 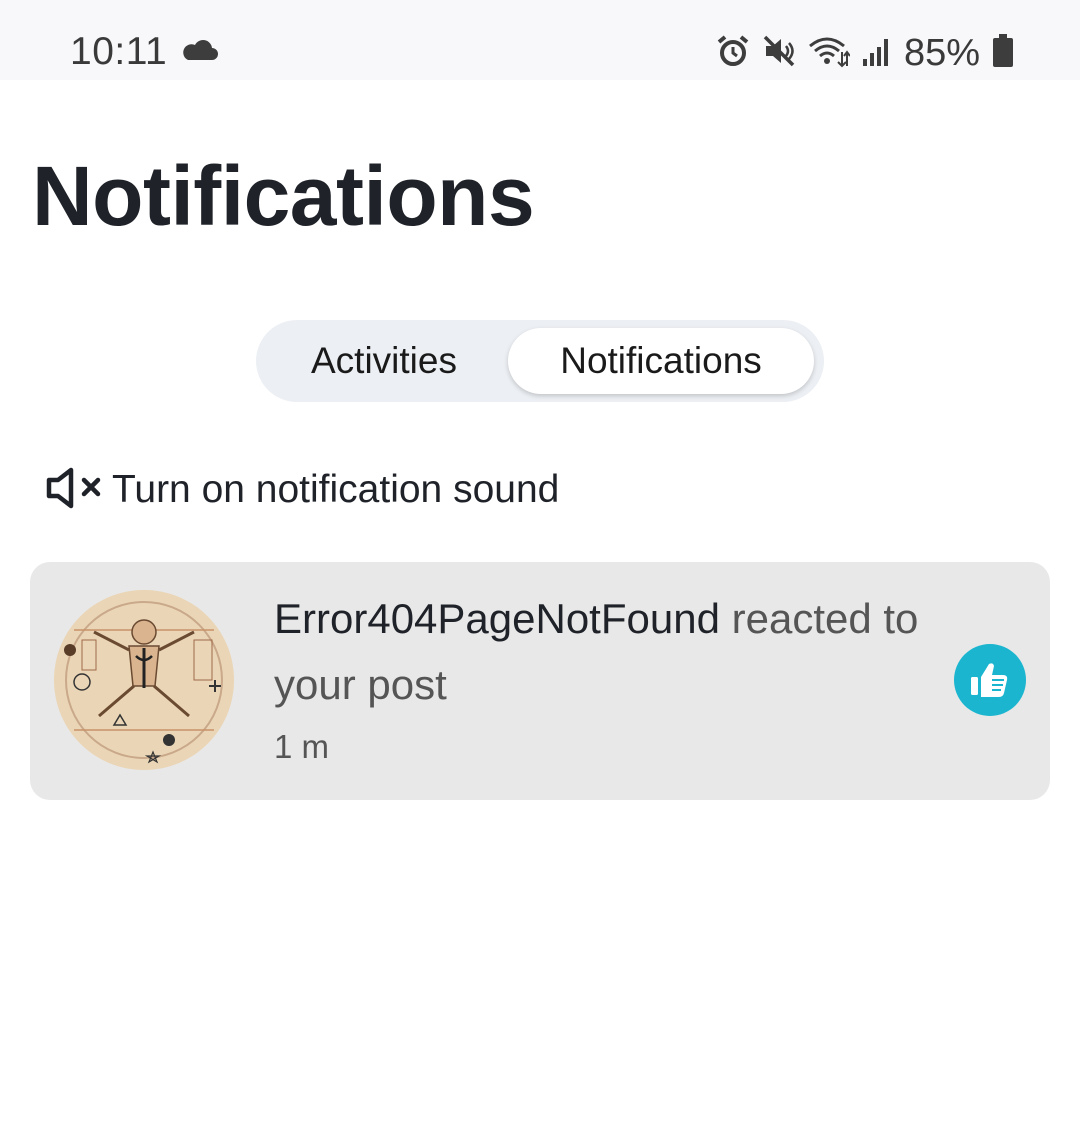 What do you see at coordinates (661, 361) in the screenshot?
I see `tab-notifications: Notifications` at bounding box center [661, 361].